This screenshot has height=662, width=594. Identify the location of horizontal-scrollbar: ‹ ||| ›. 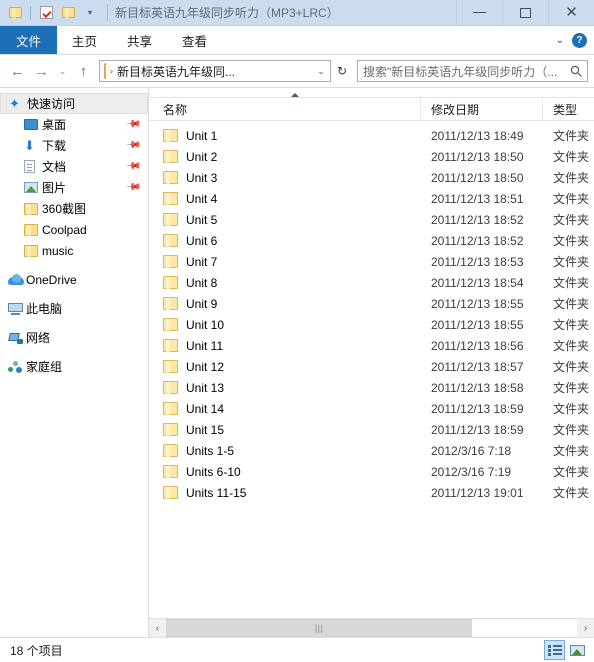
(371, 627).